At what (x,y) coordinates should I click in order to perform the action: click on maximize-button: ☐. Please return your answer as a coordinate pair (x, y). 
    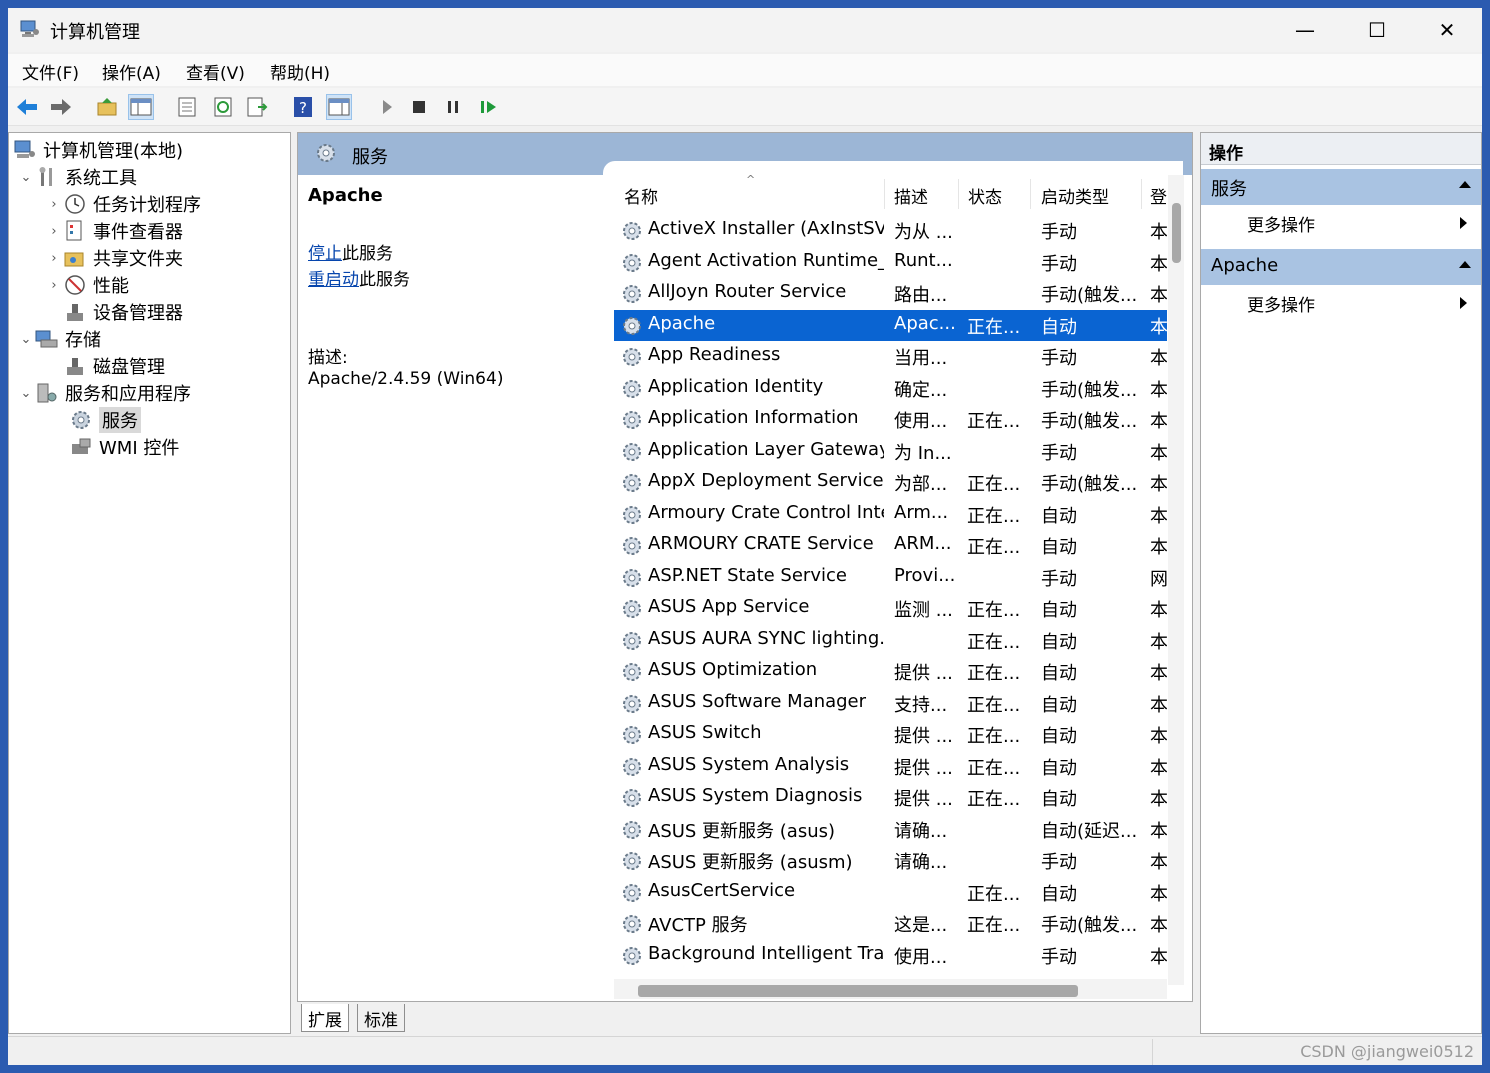
    Looking at the image, I should click on (1377, 30).